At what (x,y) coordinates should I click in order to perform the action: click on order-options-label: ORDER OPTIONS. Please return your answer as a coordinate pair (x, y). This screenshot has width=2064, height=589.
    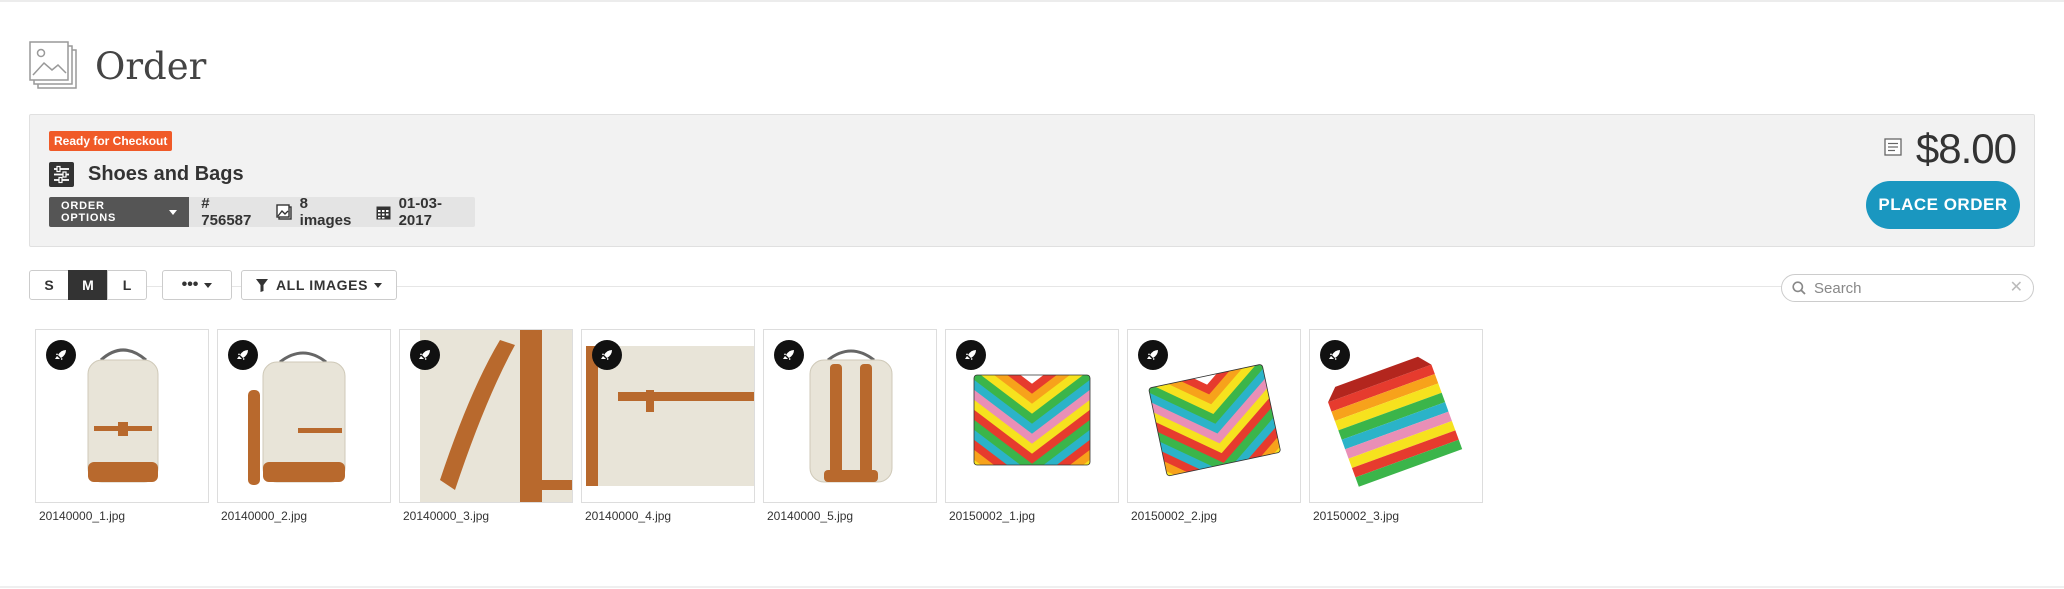
    Looking at the image, I should click on (89, 212).